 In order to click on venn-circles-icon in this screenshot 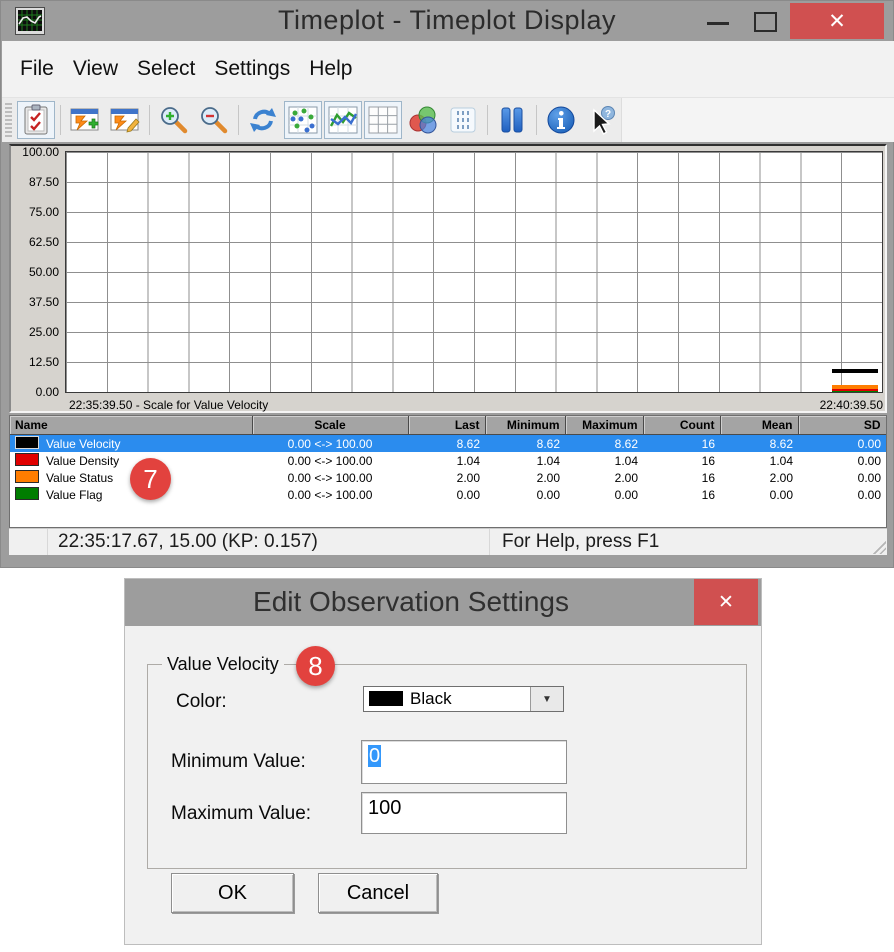, I will do `click(423, 120)`.